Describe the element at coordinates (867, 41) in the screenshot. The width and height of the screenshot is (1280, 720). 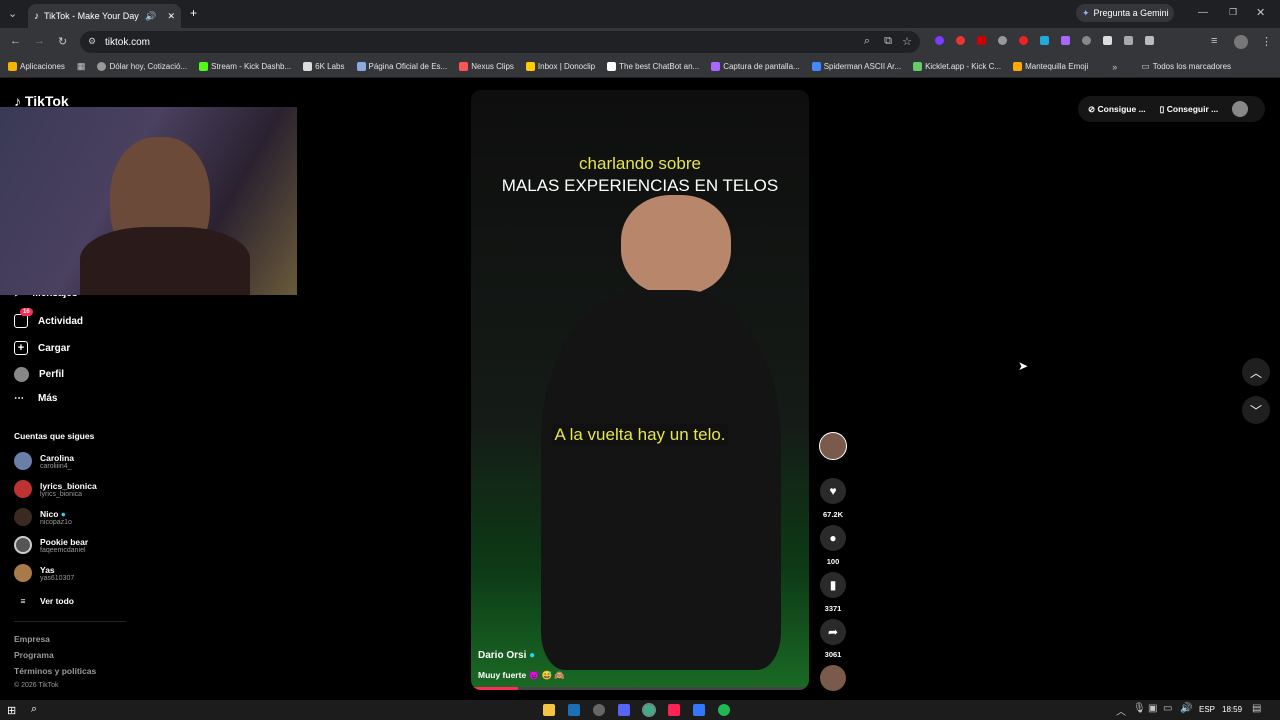
I see `zoom-icon: ⌕` at that location.